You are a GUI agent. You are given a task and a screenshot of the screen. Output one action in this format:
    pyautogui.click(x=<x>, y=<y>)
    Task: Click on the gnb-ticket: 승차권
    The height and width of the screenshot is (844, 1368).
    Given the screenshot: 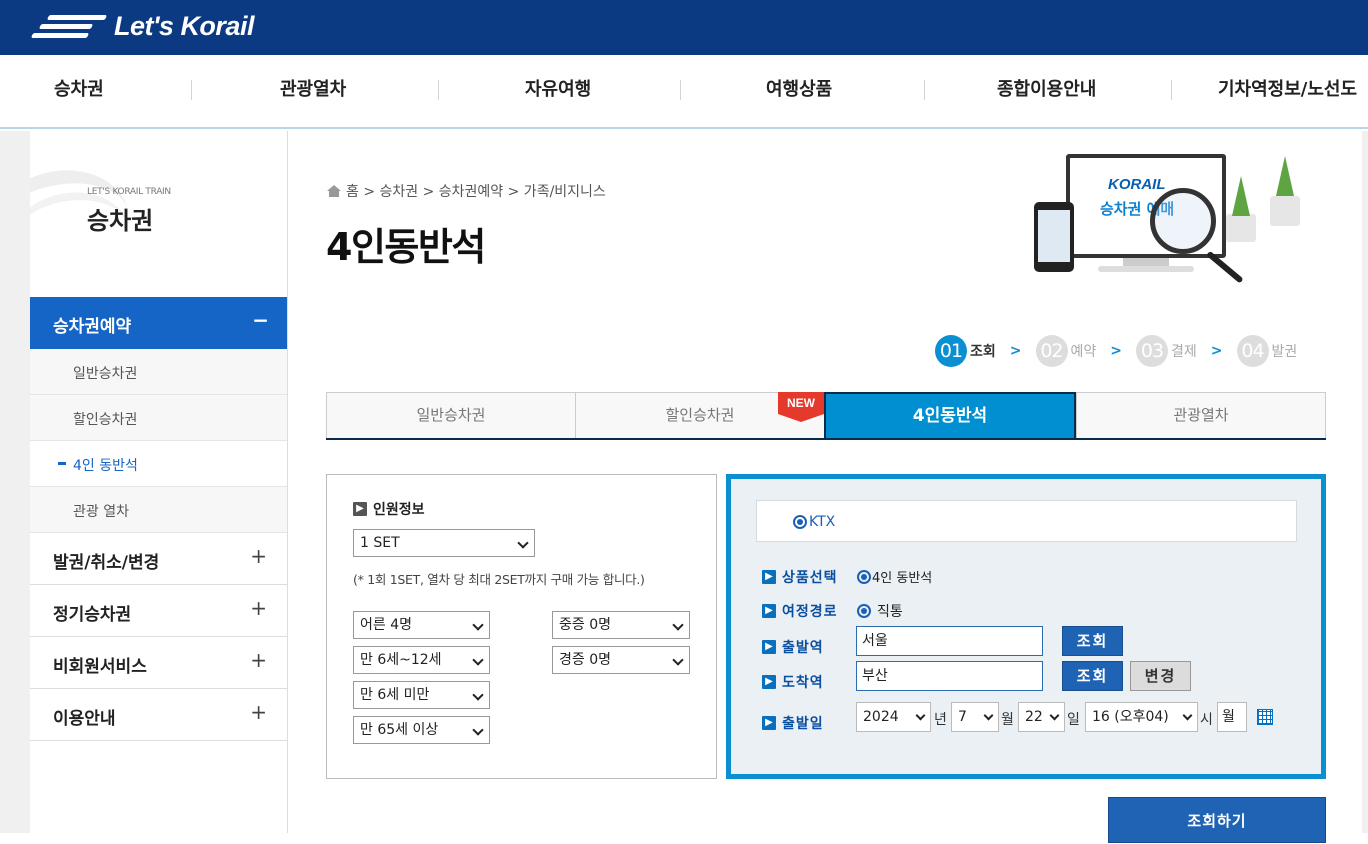 What is the action you would take?
    pyautogui.click(x=79, y=91)
    